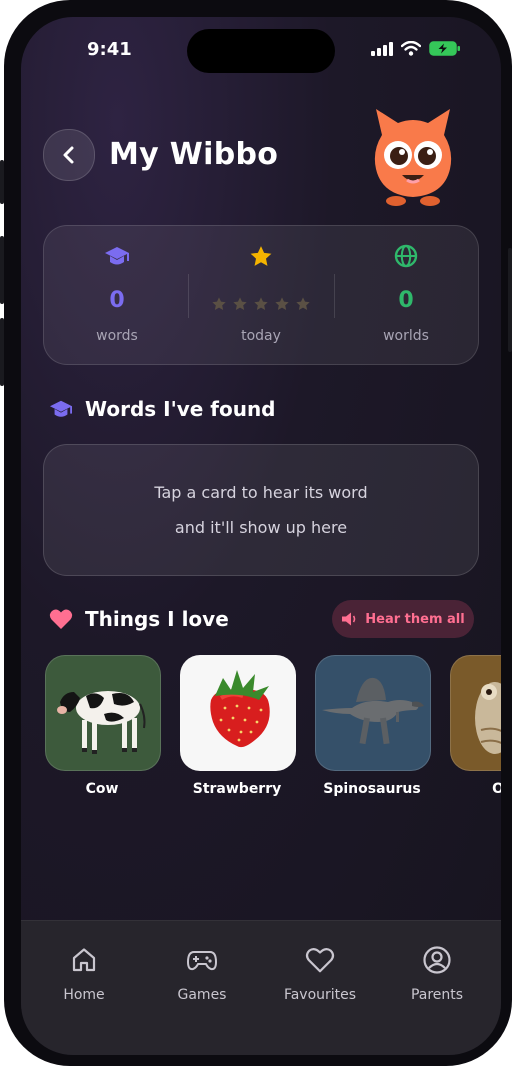 The height and width of the screenshot is (1068, 514). I want to click on battery-charging-icon, so click(444, 48).